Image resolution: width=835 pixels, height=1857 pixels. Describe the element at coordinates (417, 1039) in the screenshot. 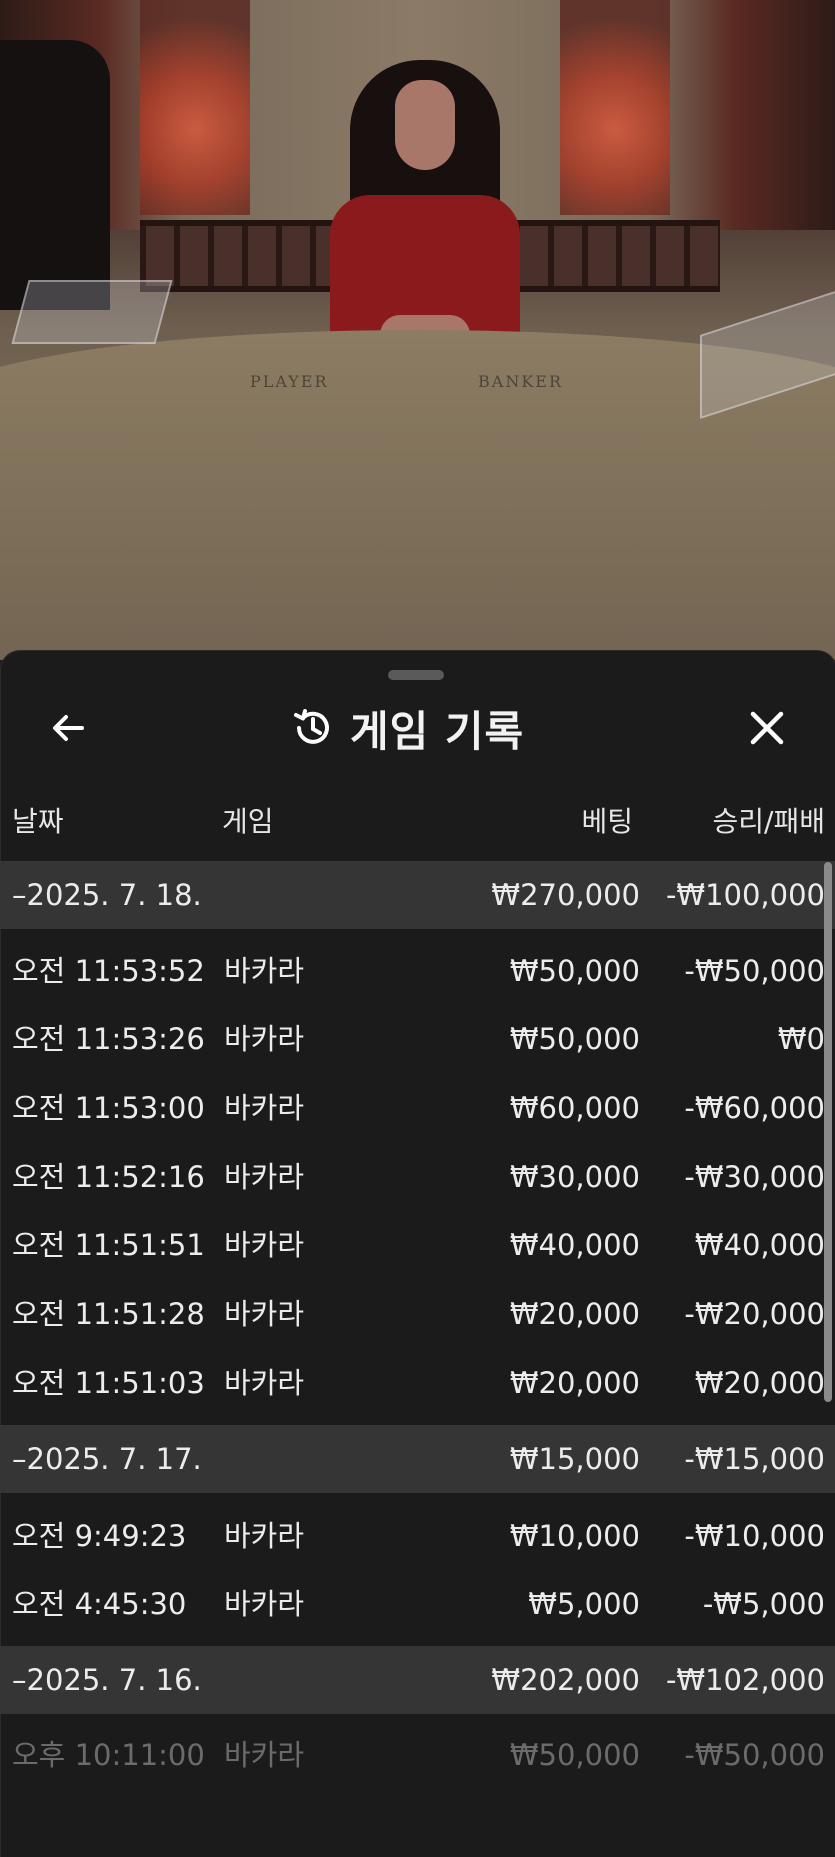

I see `history-row: 오전 11:53:26 바카라 ₩50,000 ₩0` at that location.